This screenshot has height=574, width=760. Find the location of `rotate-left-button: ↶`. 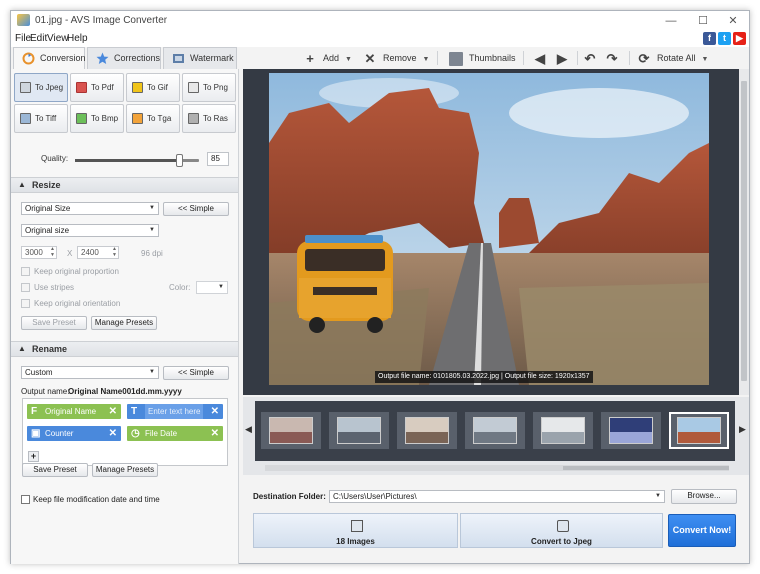

rotate-left-button: ↶ is located at coordinates (593, 58).